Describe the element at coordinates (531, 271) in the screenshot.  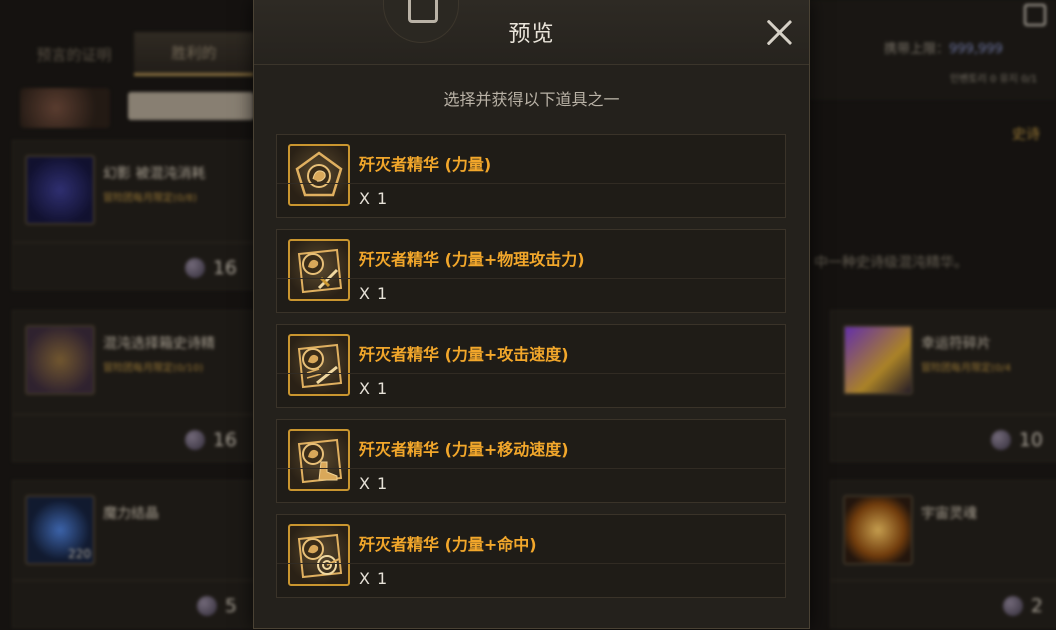
I see `list-item: 歼灭者精华 (力量+物理攻击力) X 1` at that location.